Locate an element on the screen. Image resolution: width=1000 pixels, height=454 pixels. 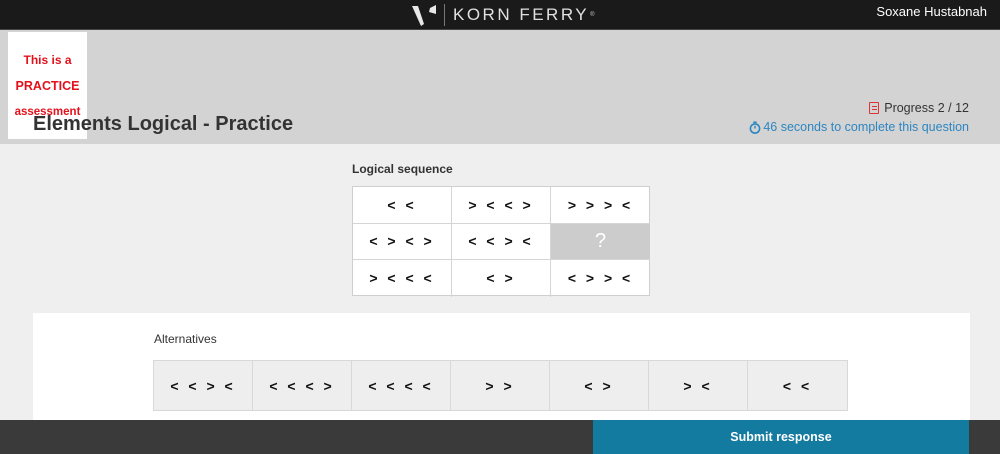
progress-indicator: Progress 2 / 12 is located at coordinates (919, 108).